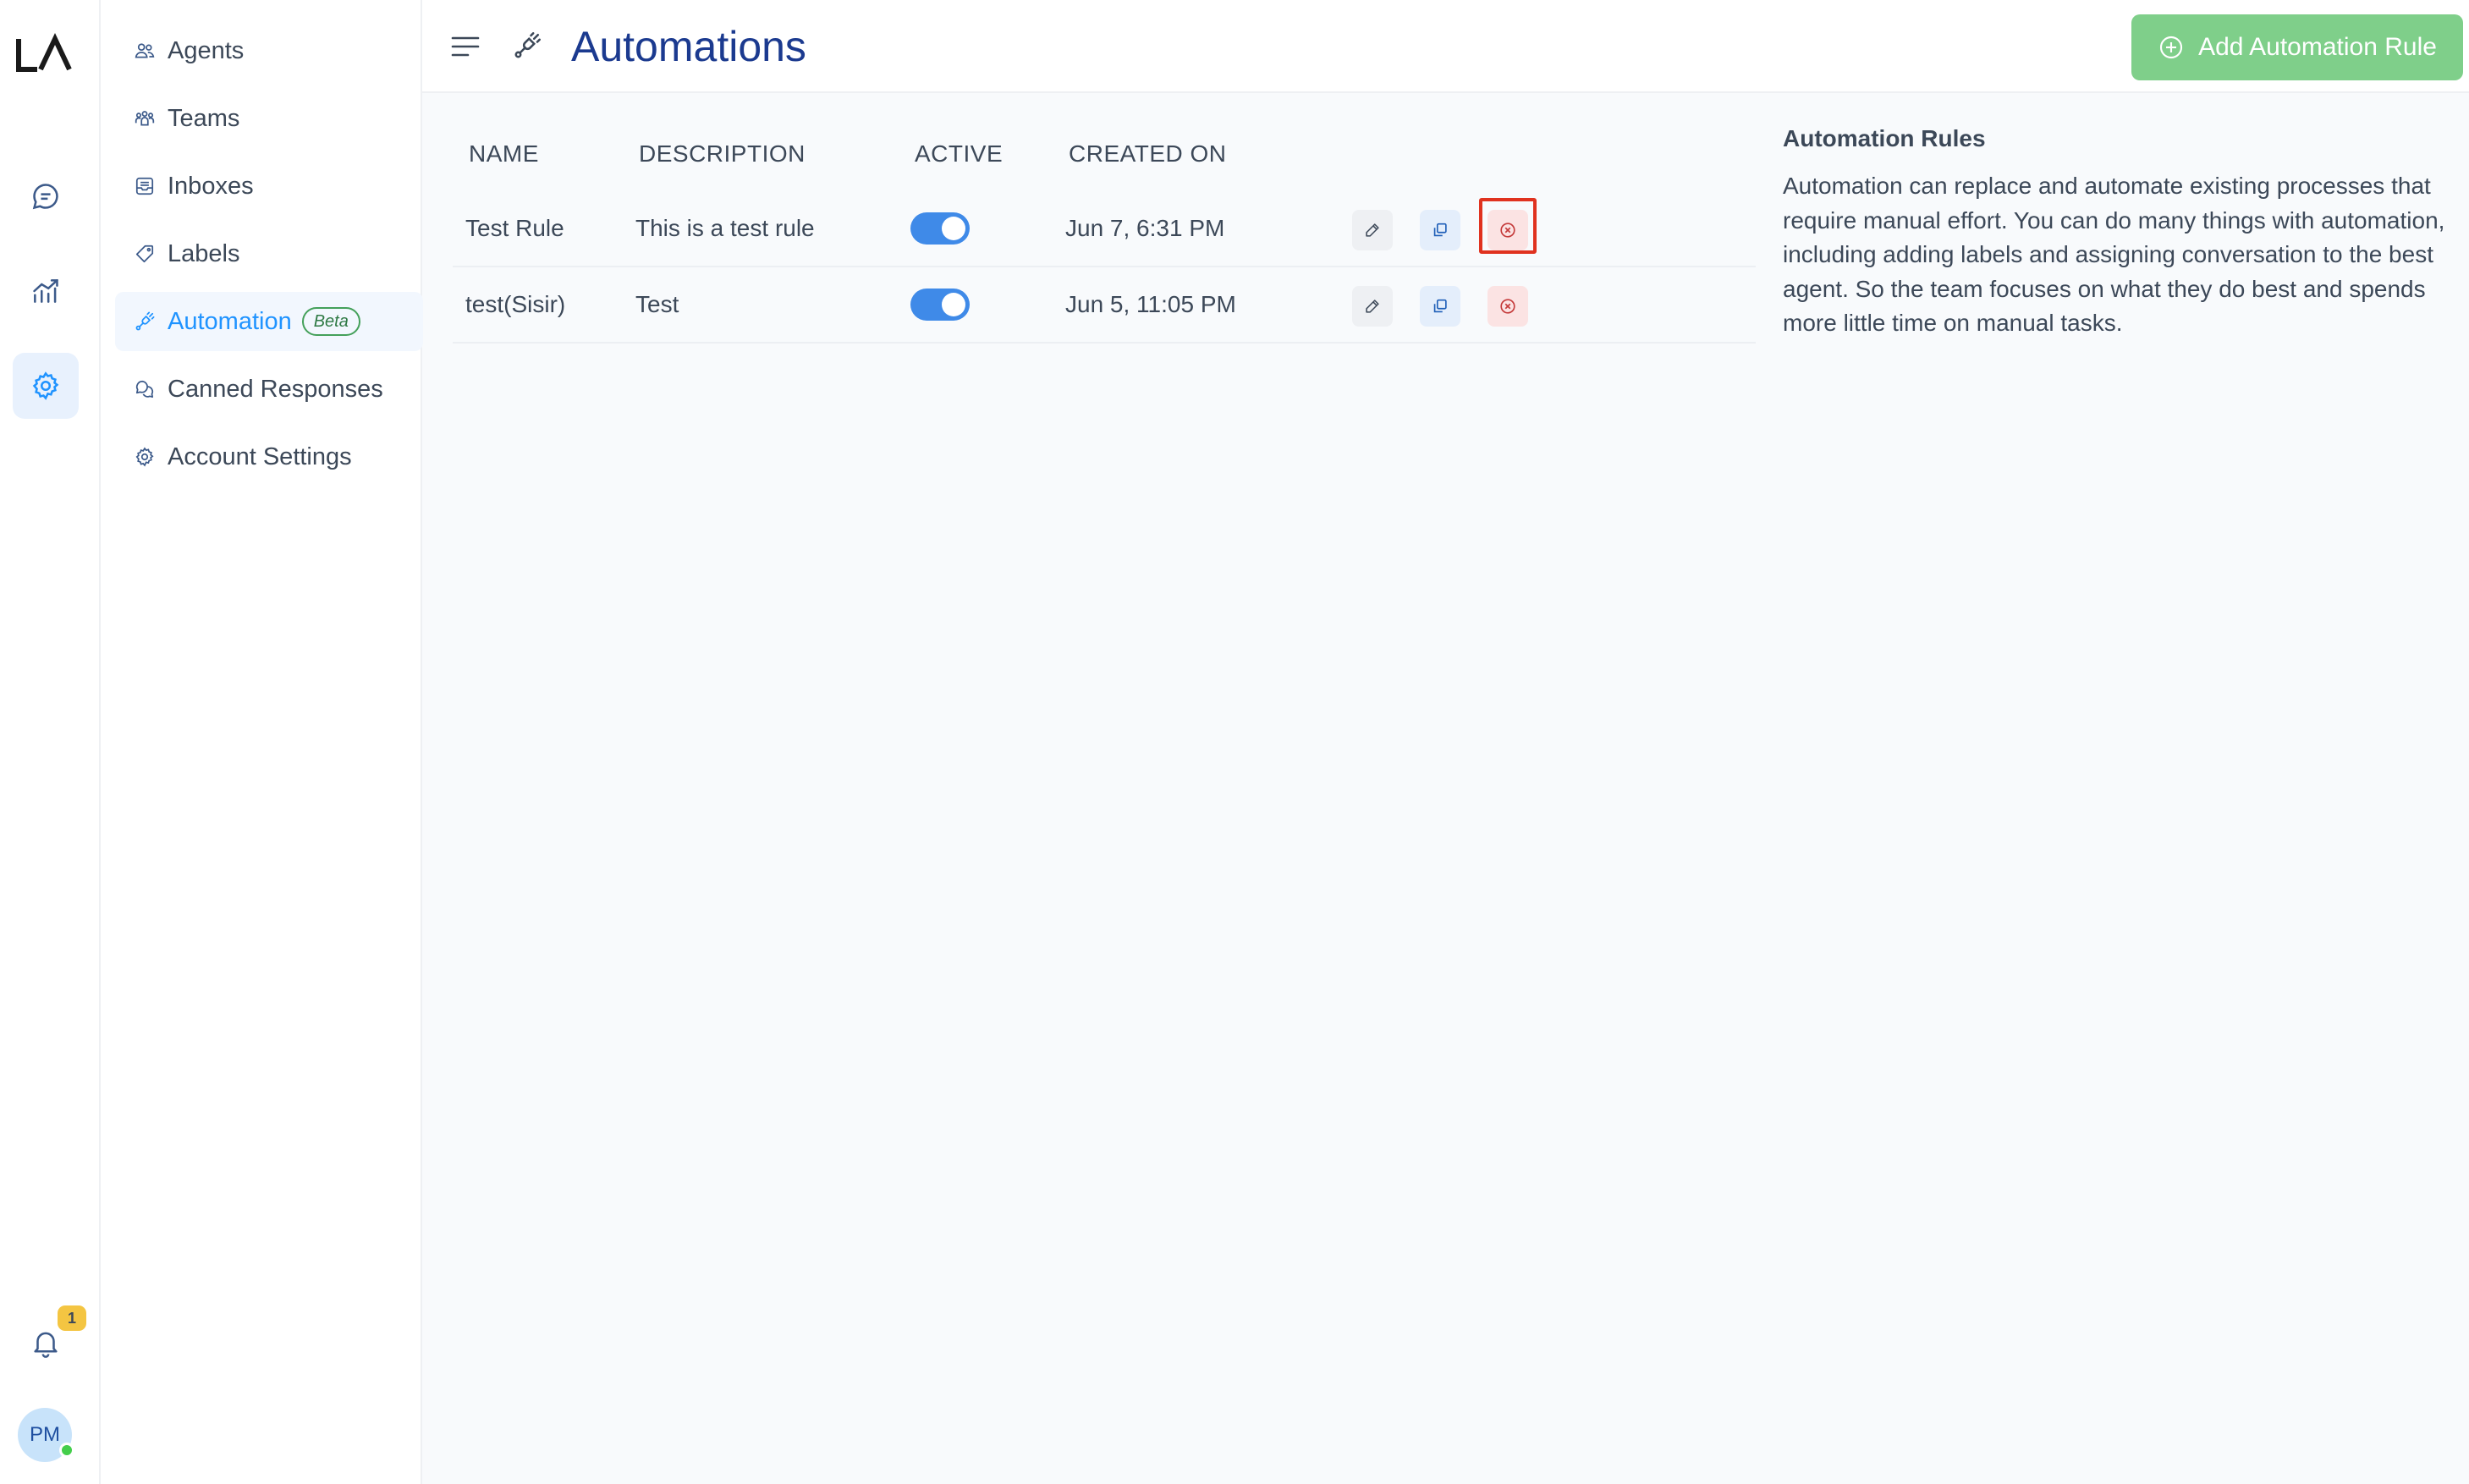 The image size is (2469, 1484). Describe the element at coordinates (145, 50) in the screenshot. I see `people-icon` at that location.